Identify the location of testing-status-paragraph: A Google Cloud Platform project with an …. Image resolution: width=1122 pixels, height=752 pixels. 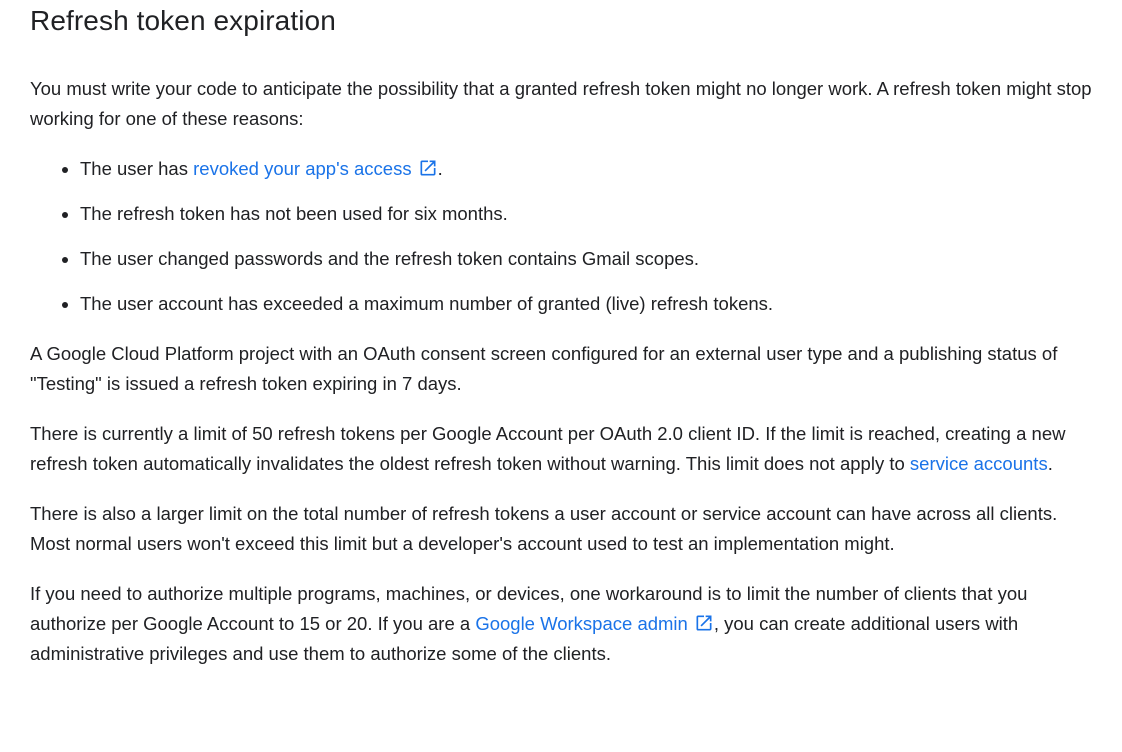
(544, 368).